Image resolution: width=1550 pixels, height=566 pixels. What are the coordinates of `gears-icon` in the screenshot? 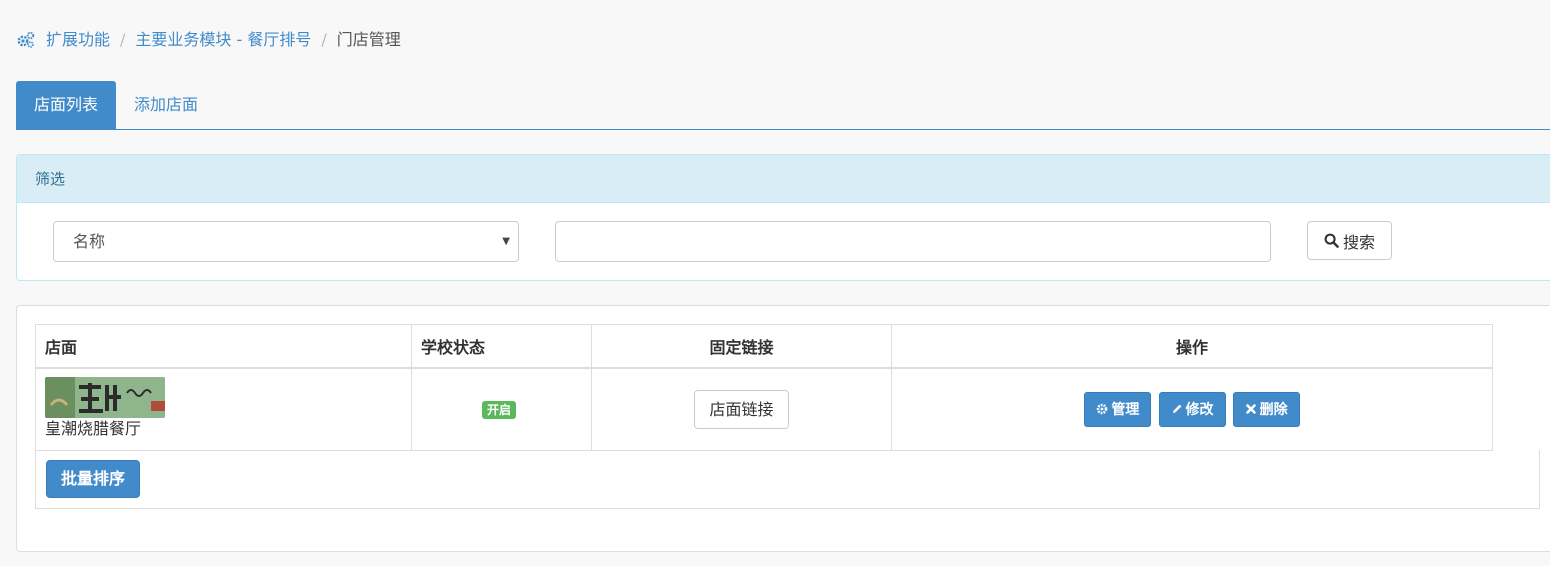 It's located at (26, 39).